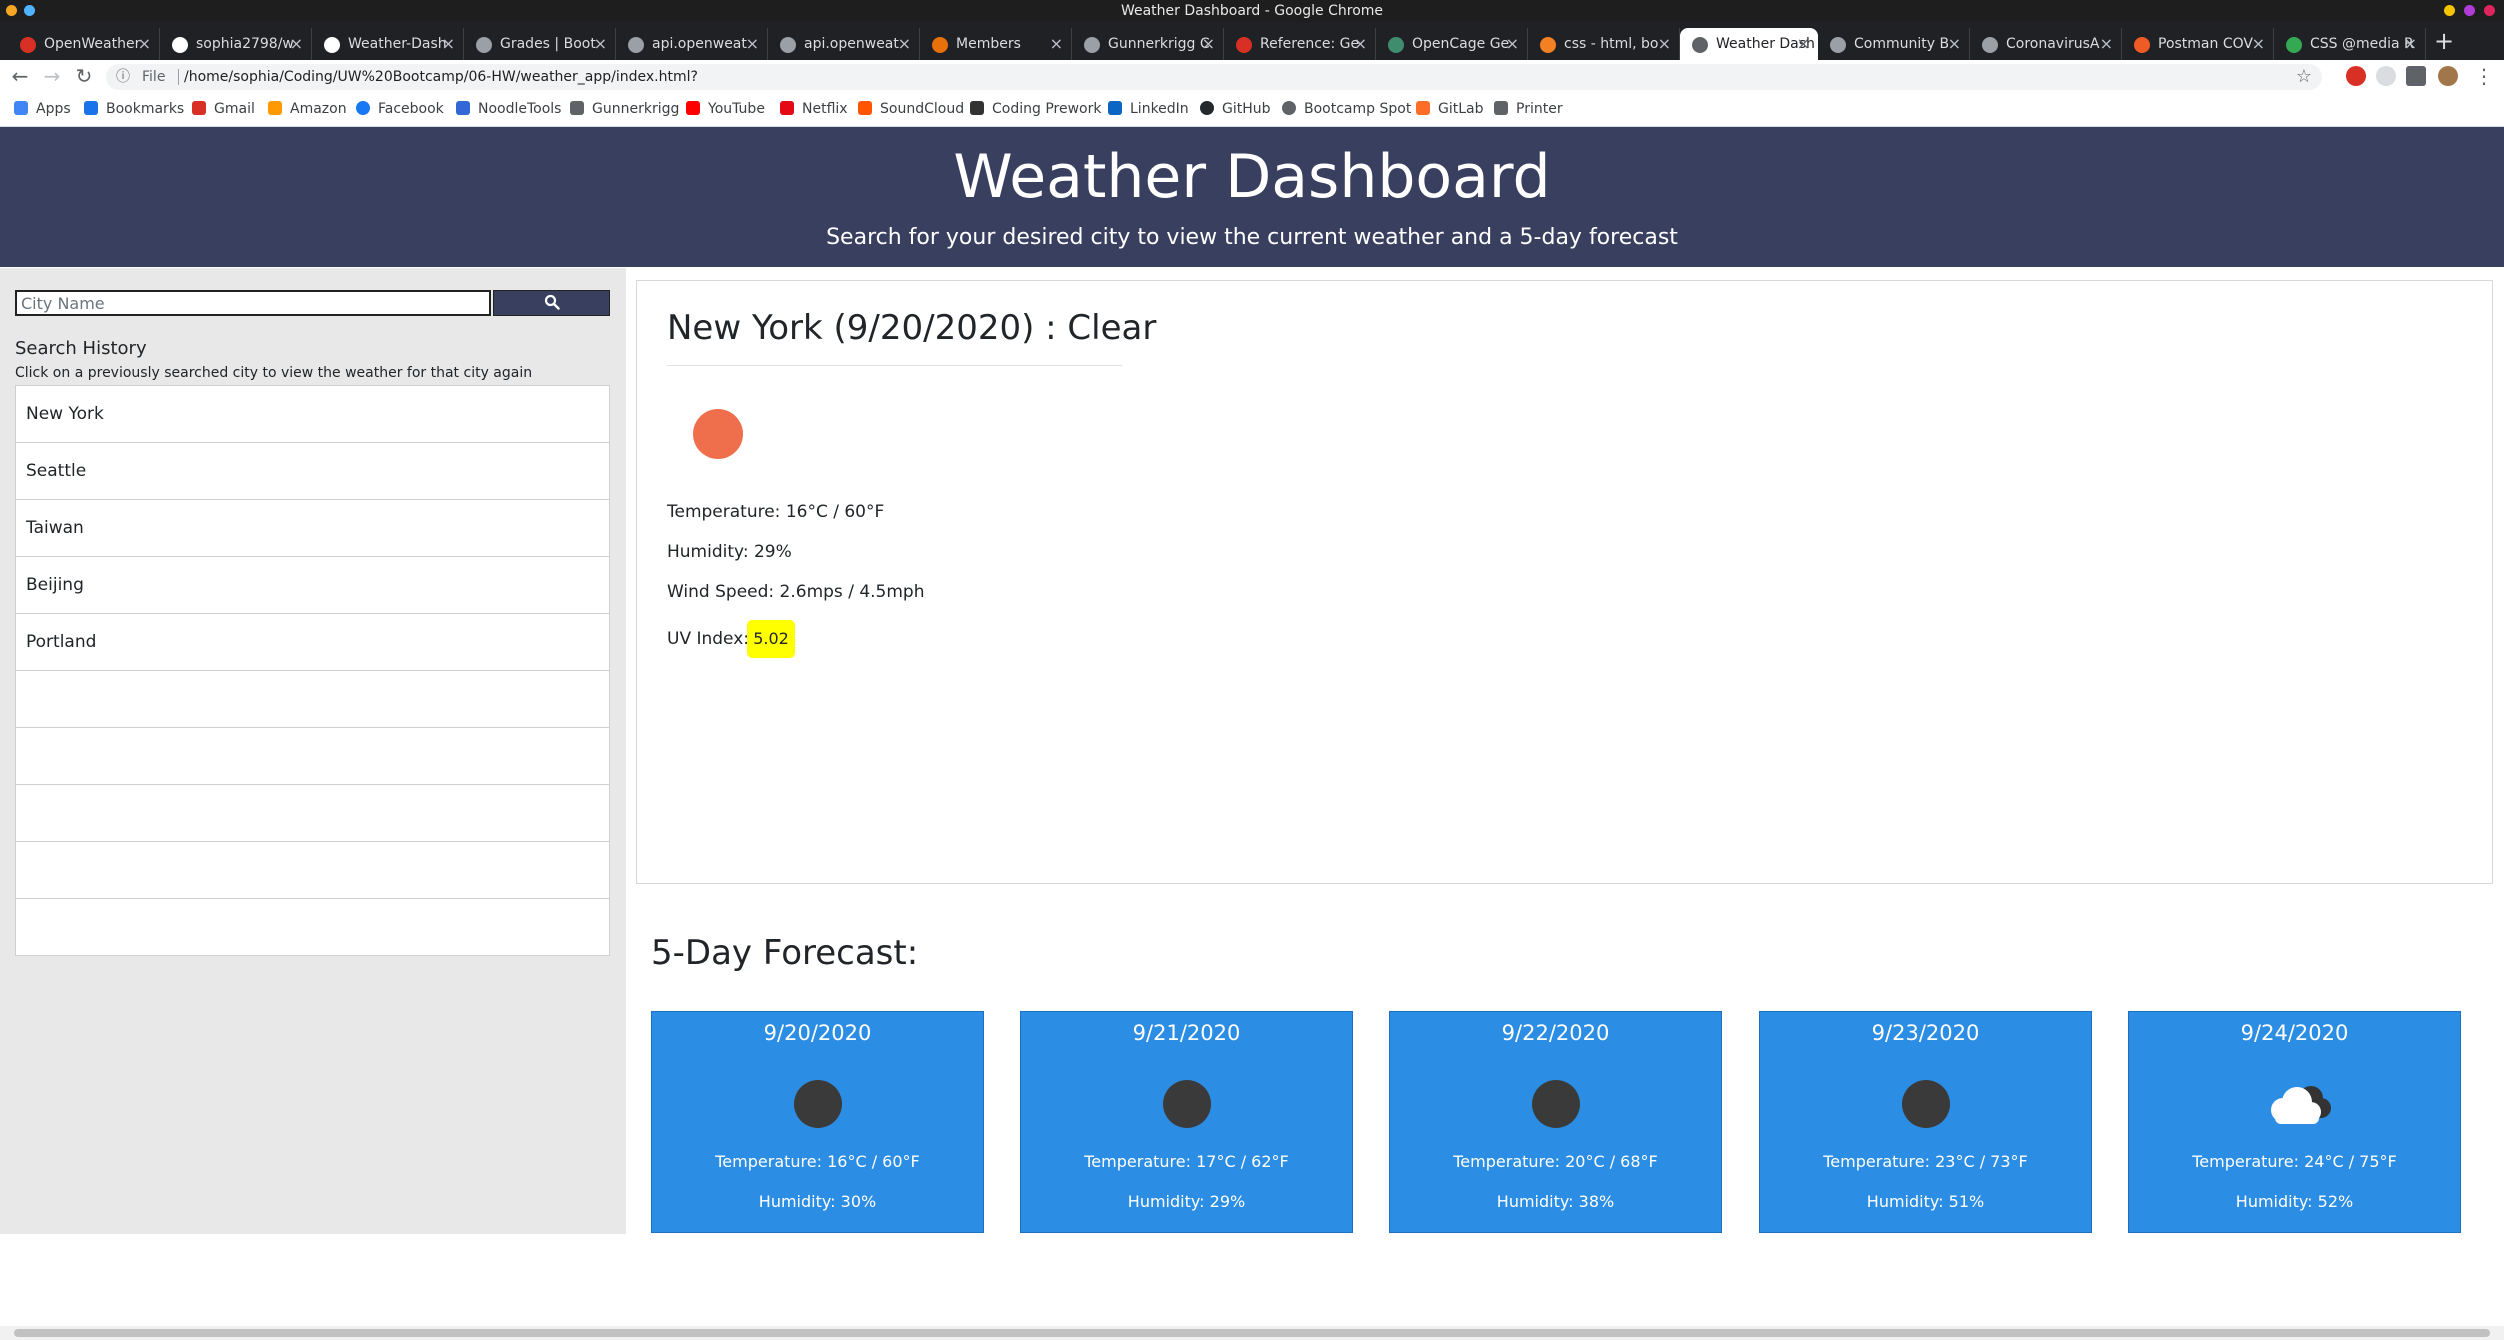  I want to click on bookmark-bookmarks: Bookmarks, so click(134, 109).